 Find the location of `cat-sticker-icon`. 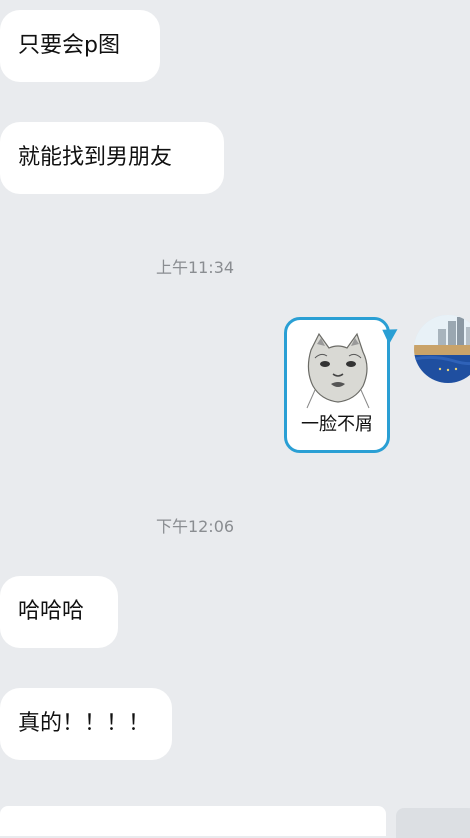

cat-sticker-icon is located at coordinates (338, 370).